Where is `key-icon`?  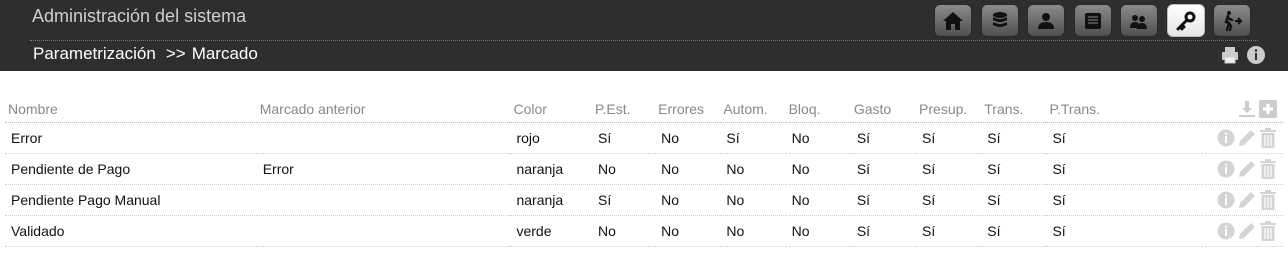 key-icon is located at coordinates (1185, 20).